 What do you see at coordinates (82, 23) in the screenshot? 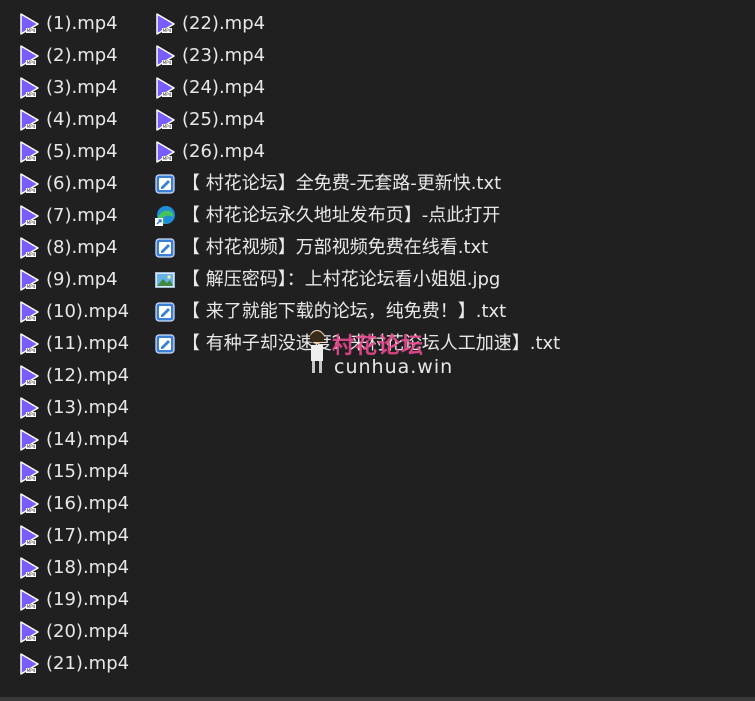
I see `file-name: (1).mp4` at bounding box center [82, 23].